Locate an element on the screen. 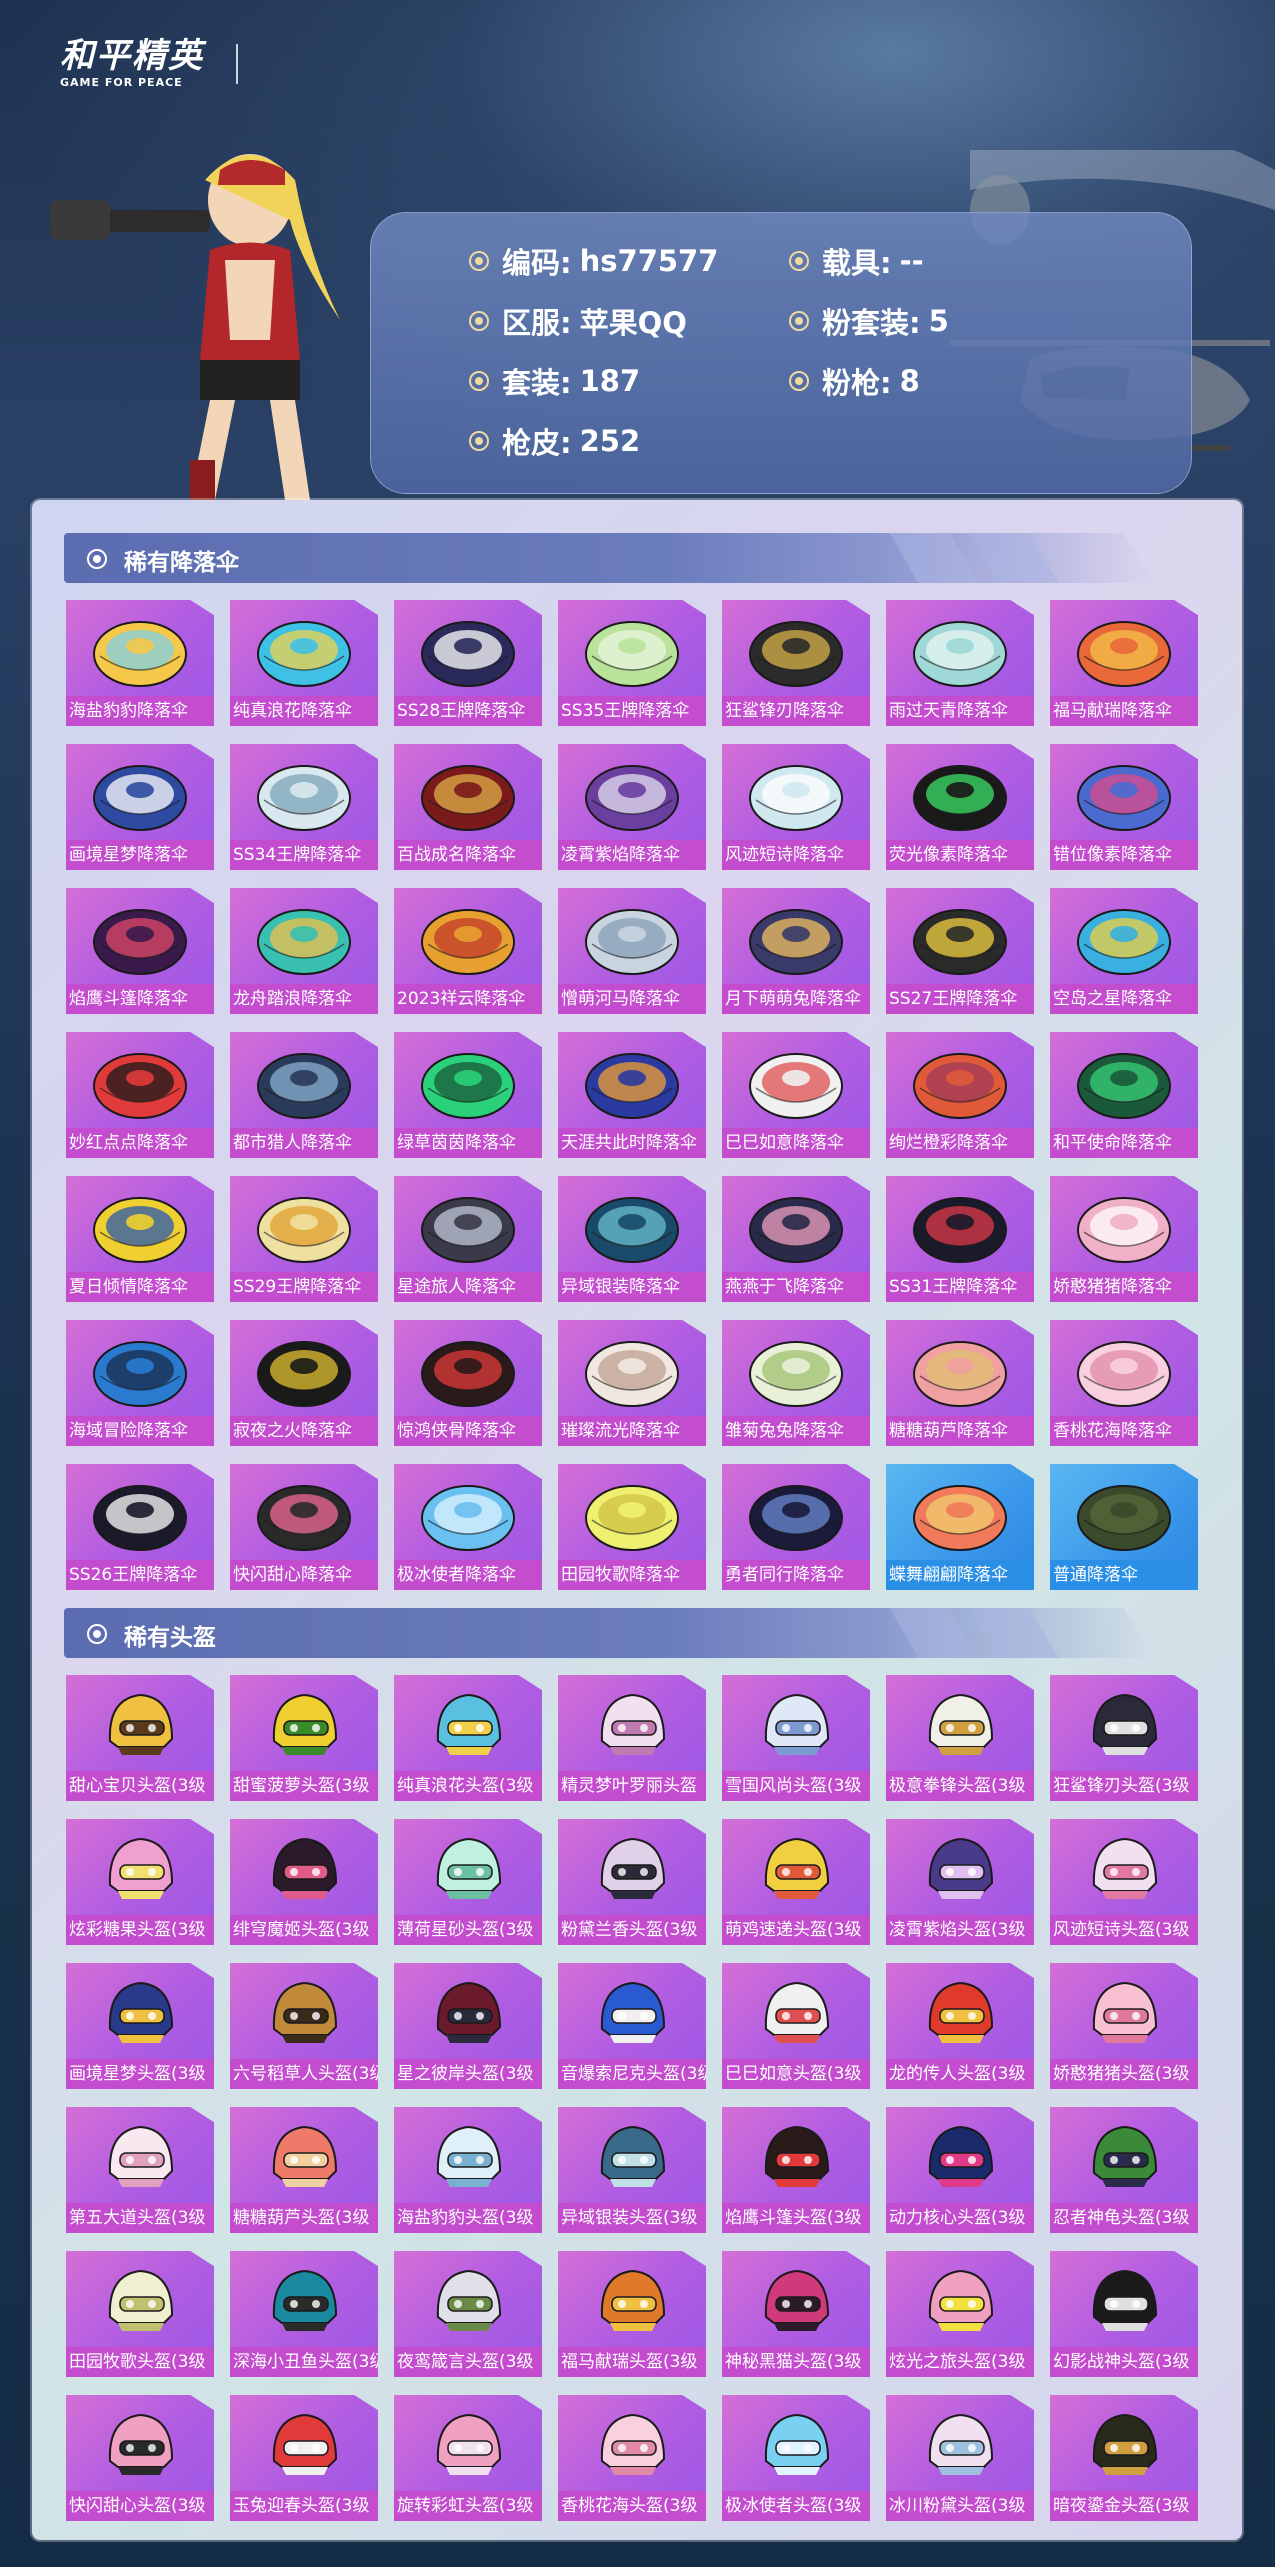 Image resolution: width=1275 pixels, height=2567 pixels. helmet-card: 焰鹰斗篷头盔(3级 is located at coordinates (796, 2170).